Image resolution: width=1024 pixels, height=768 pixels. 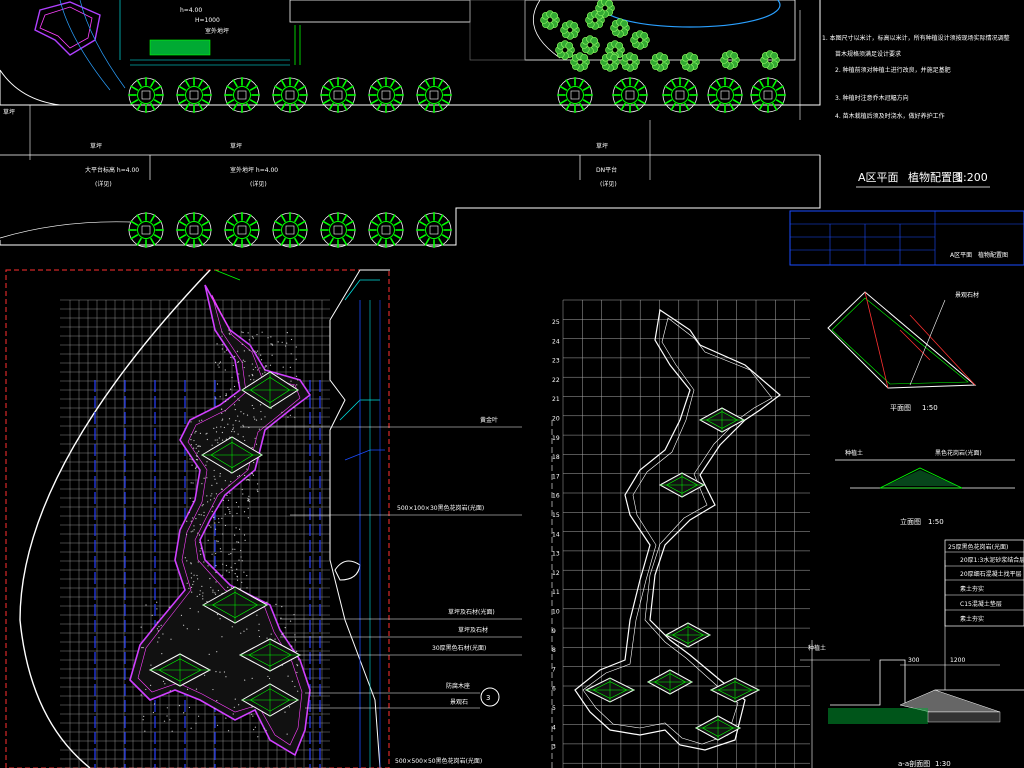 What do you see at coordinates (878, 177) in the screenshot?
I see `title-area: A区平面` at bounding box center [878, 177].